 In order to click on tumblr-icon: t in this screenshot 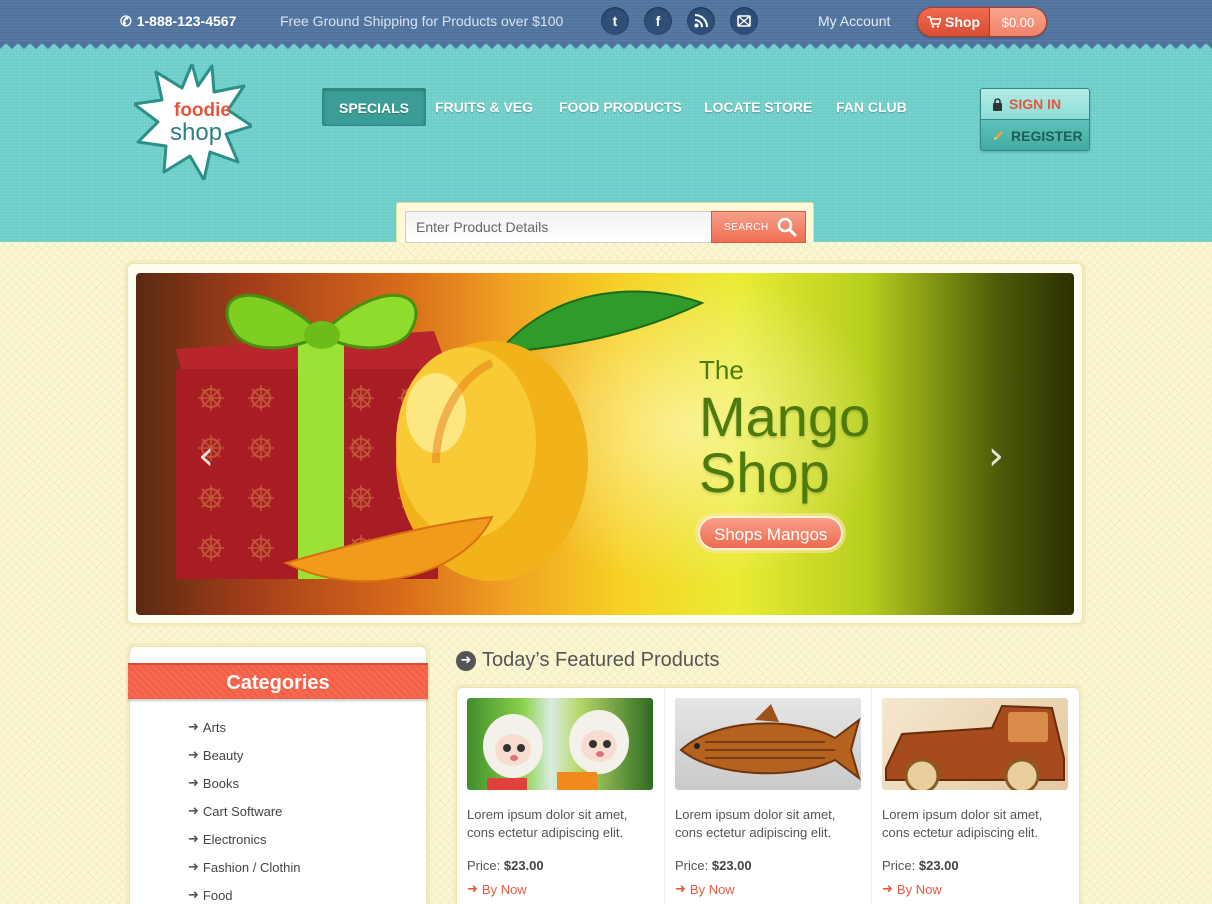, I will do `click(615, 21)`.